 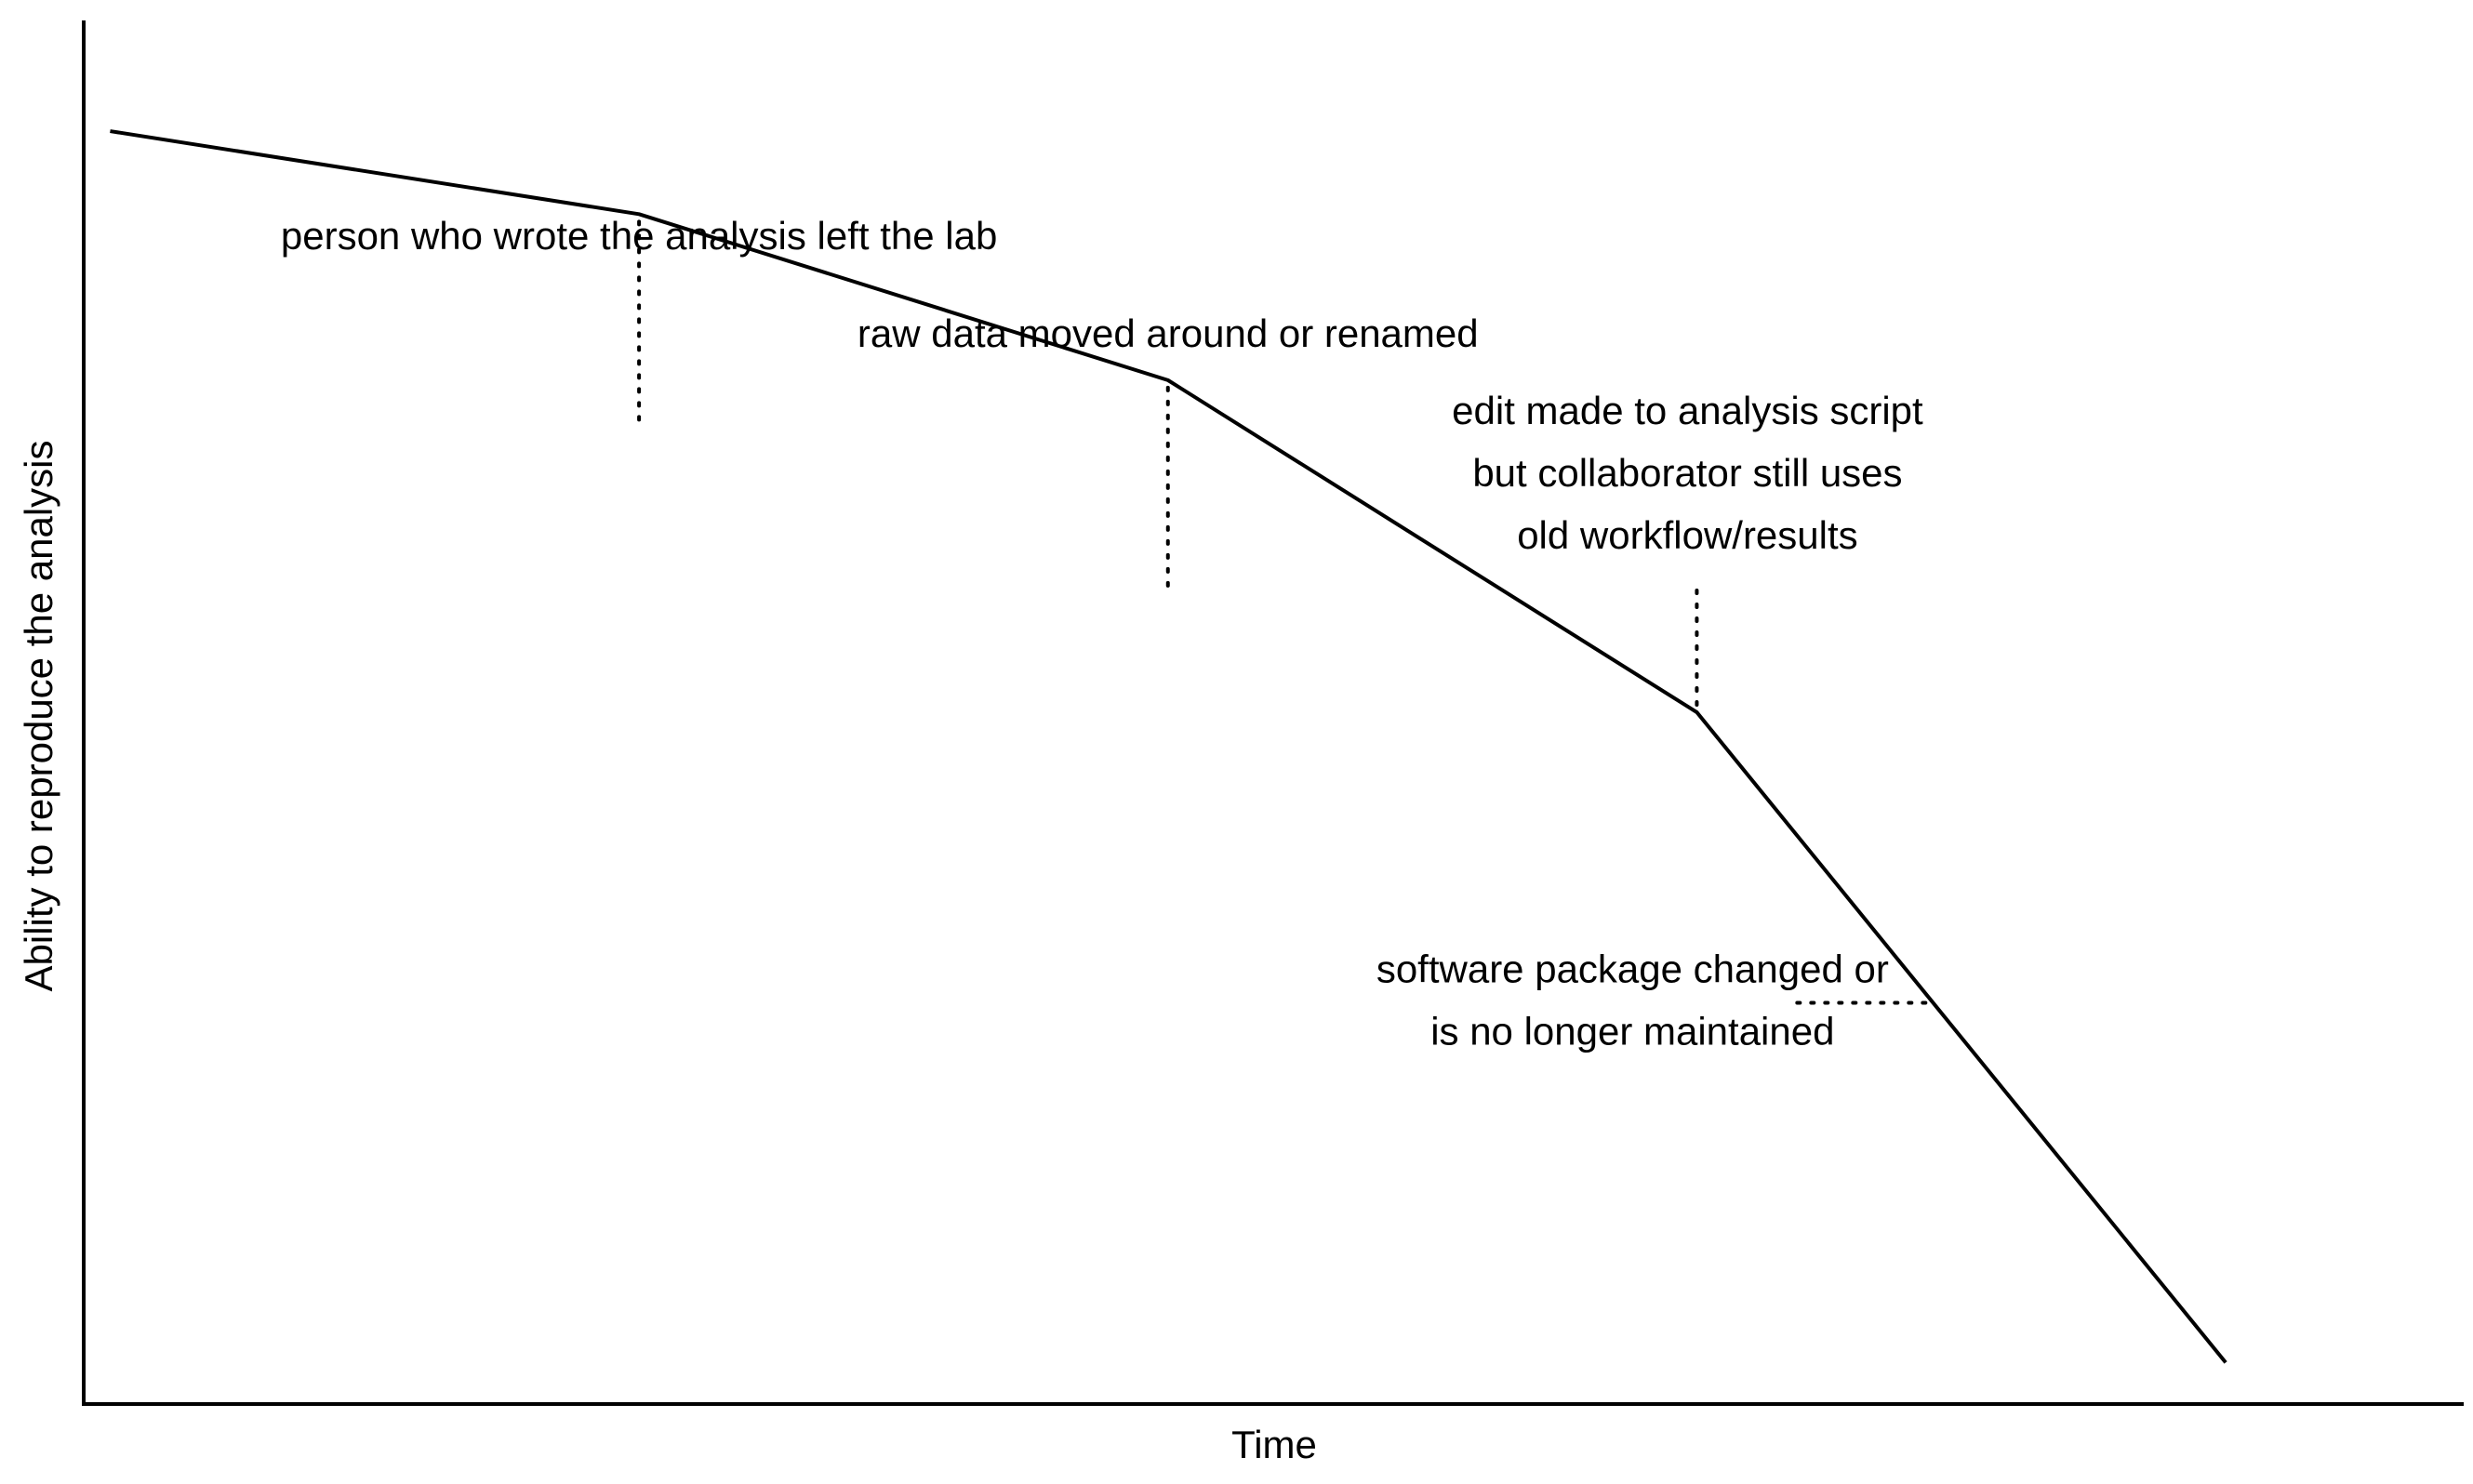 I want to click on annotation-text-2-2: old workflow/results, so click(x=1687, y=535).